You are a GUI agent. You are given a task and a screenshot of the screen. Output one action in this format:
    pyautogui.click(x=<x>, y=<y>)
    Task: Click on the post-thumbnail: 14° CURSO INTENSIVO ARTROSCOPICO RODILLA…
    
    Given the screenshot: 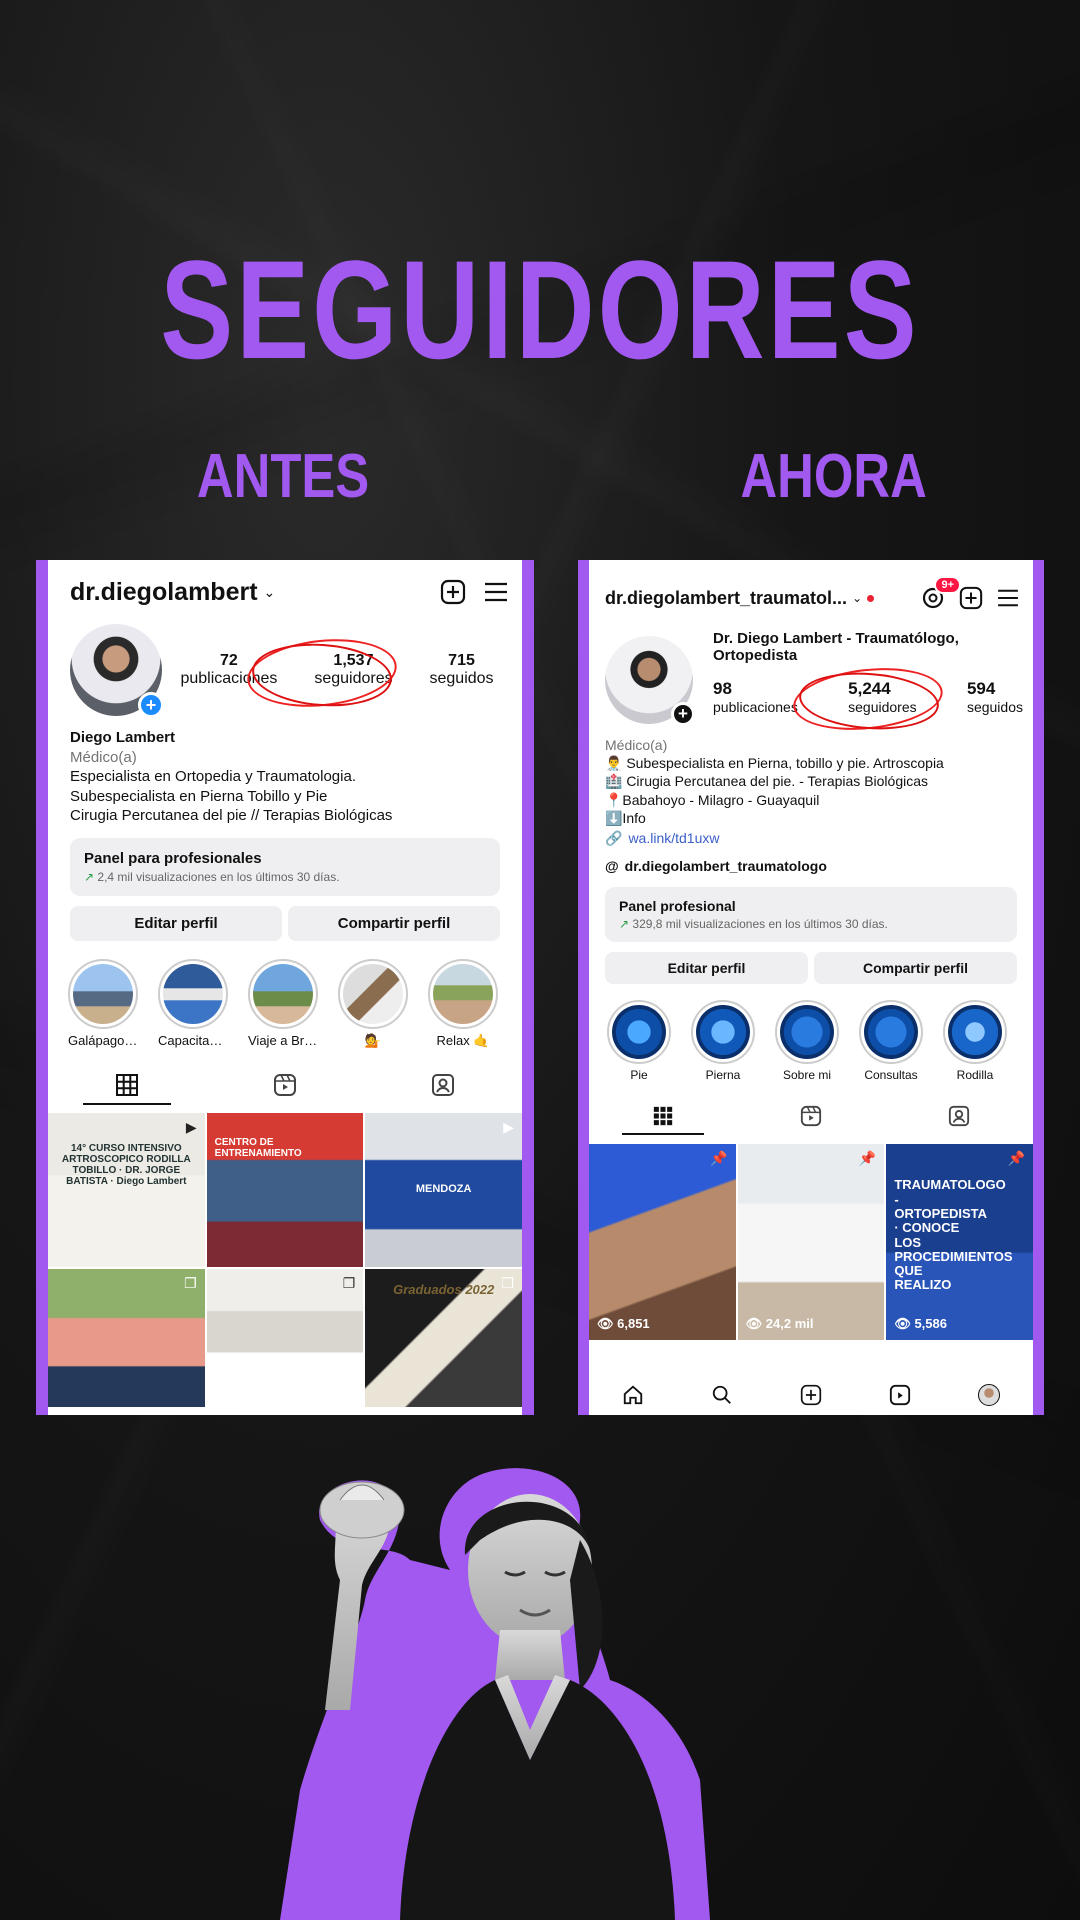 What is the action you would take?
    pyautogui.click(x=126, y=1189)
    